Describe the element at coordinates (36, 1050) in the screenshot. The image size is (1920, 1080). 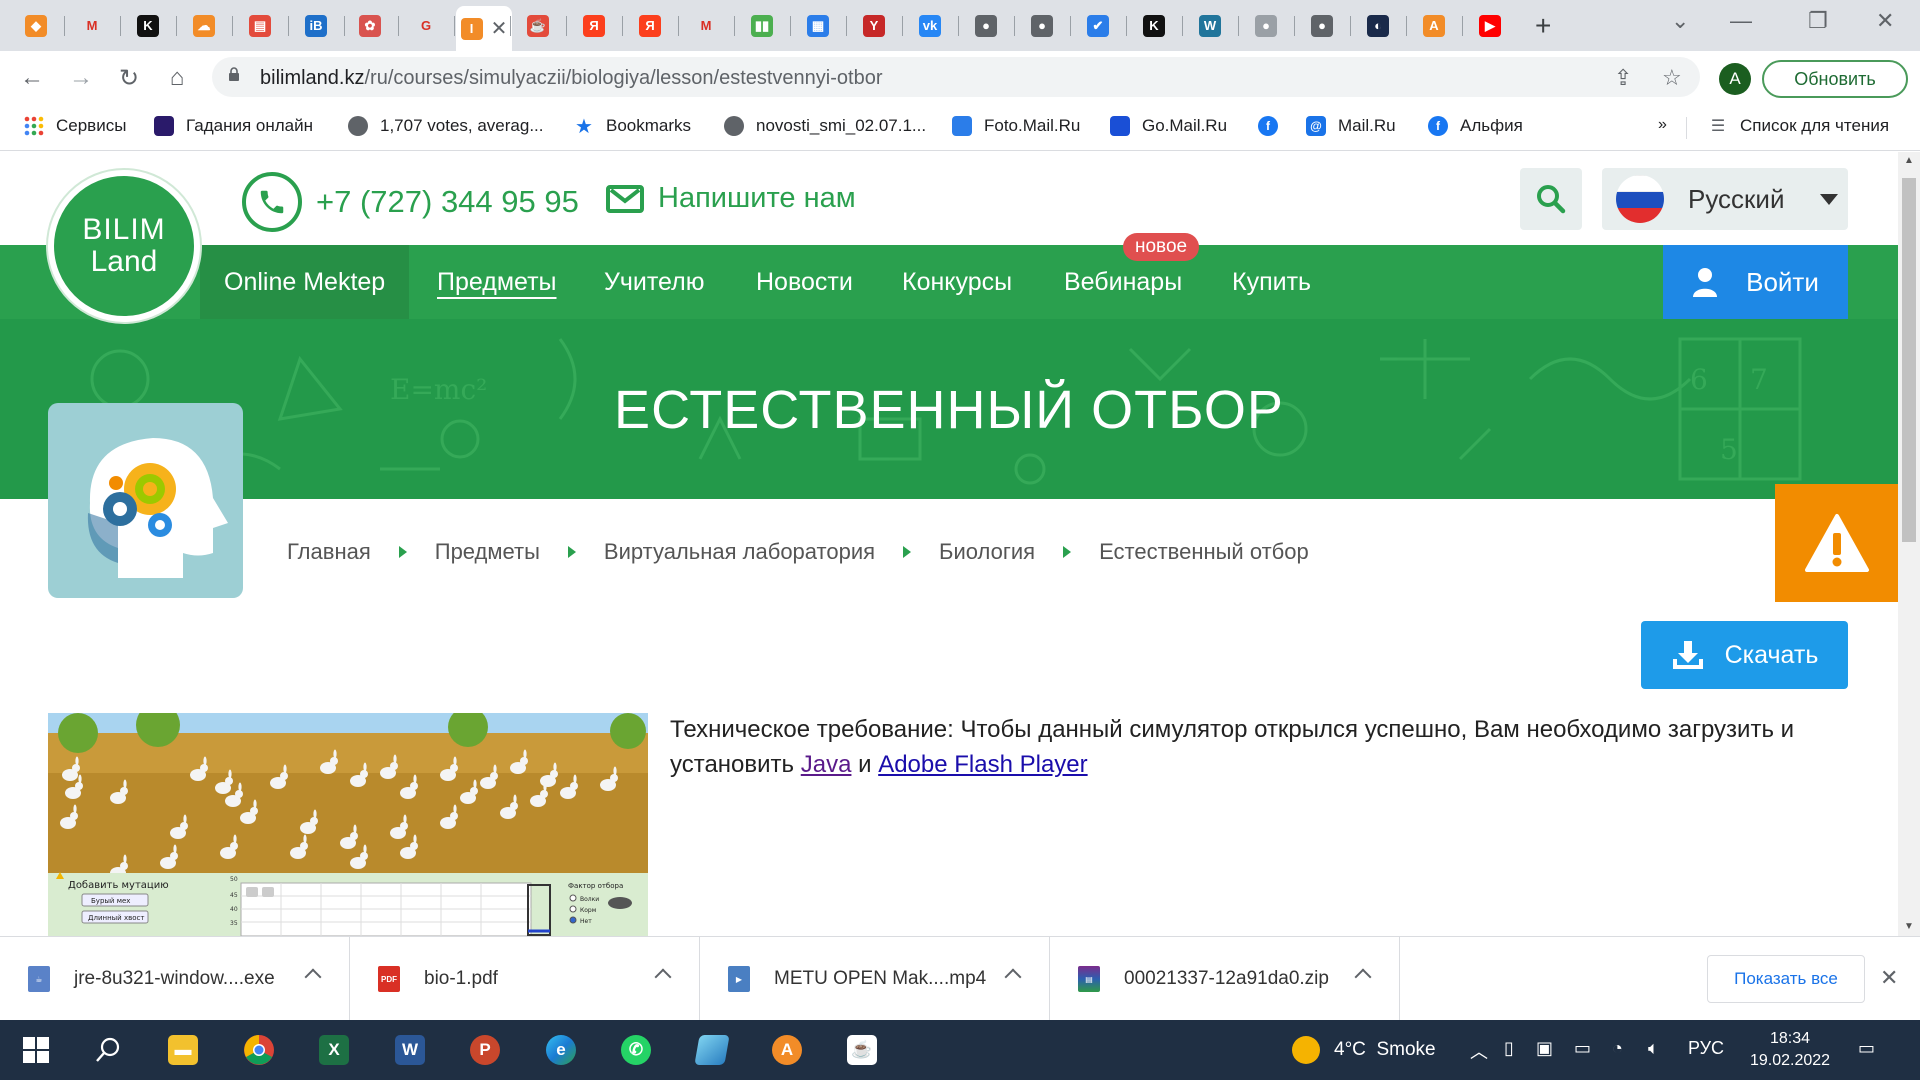
I see `start-button` at that location.